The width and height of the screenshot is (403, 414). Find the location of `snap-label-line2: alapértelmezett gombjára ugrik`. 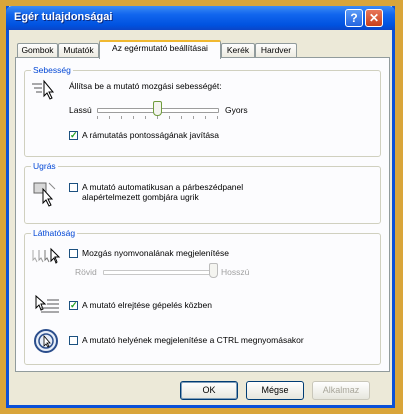

snap-label-line2: alapértelmezett gombjára ugrik is located at coordinates (140, 197).